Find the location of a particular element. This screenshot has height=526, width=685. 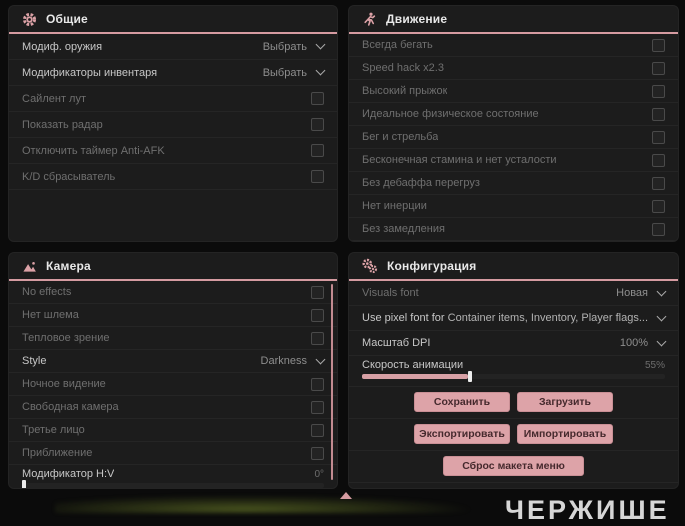

zoom-checkbox is located at coordinates (317, 453).